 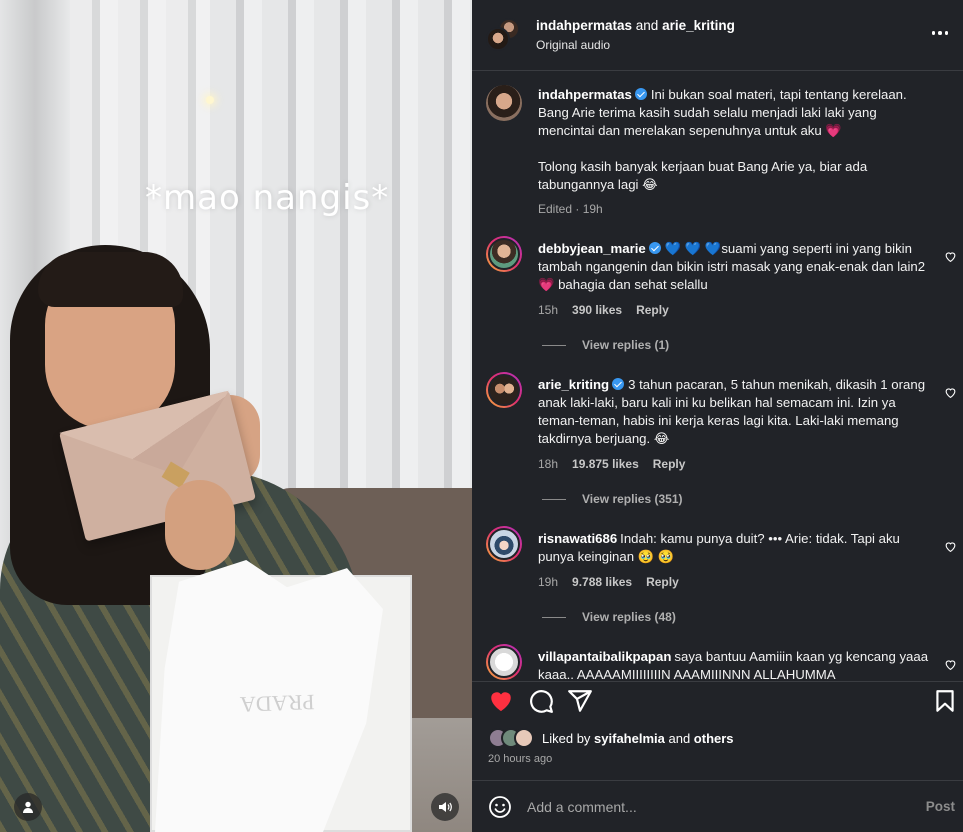 I want to click on author-link: indahpermatas, so click(x=584, y=25).